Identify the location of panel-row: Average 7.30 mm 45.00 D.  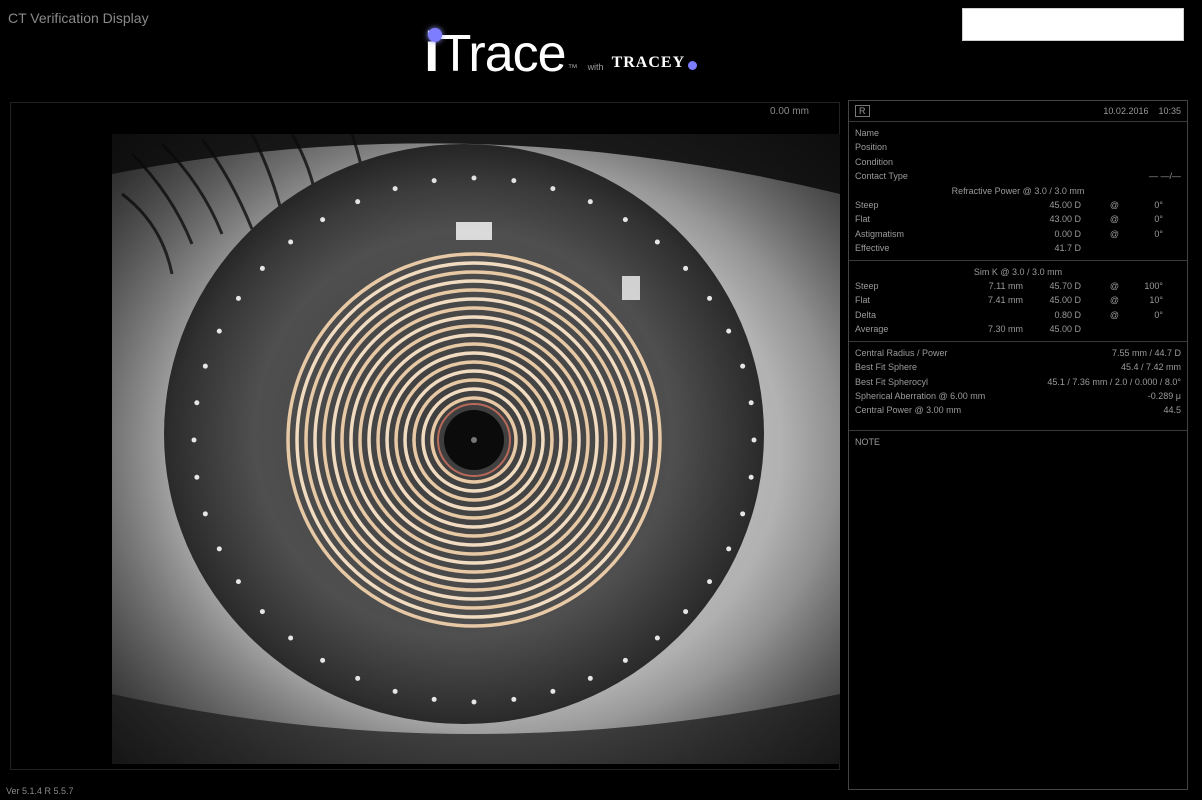
(1018, 329).